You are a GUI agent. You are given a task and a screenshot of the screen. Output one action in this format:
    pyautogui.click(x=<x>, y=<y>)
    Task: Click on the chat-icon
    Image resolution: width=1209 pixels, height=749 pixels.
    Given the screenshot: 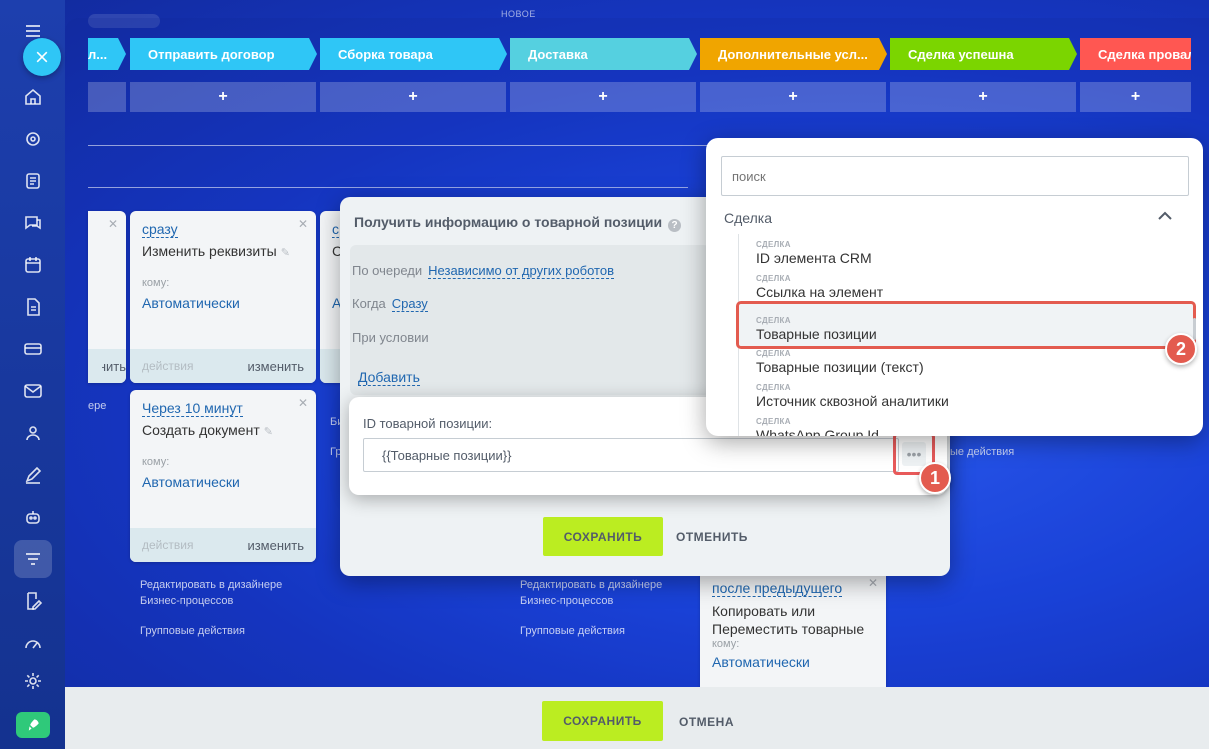 What is the action you would take?
    pyautogui.click(x=33, y=223)
    